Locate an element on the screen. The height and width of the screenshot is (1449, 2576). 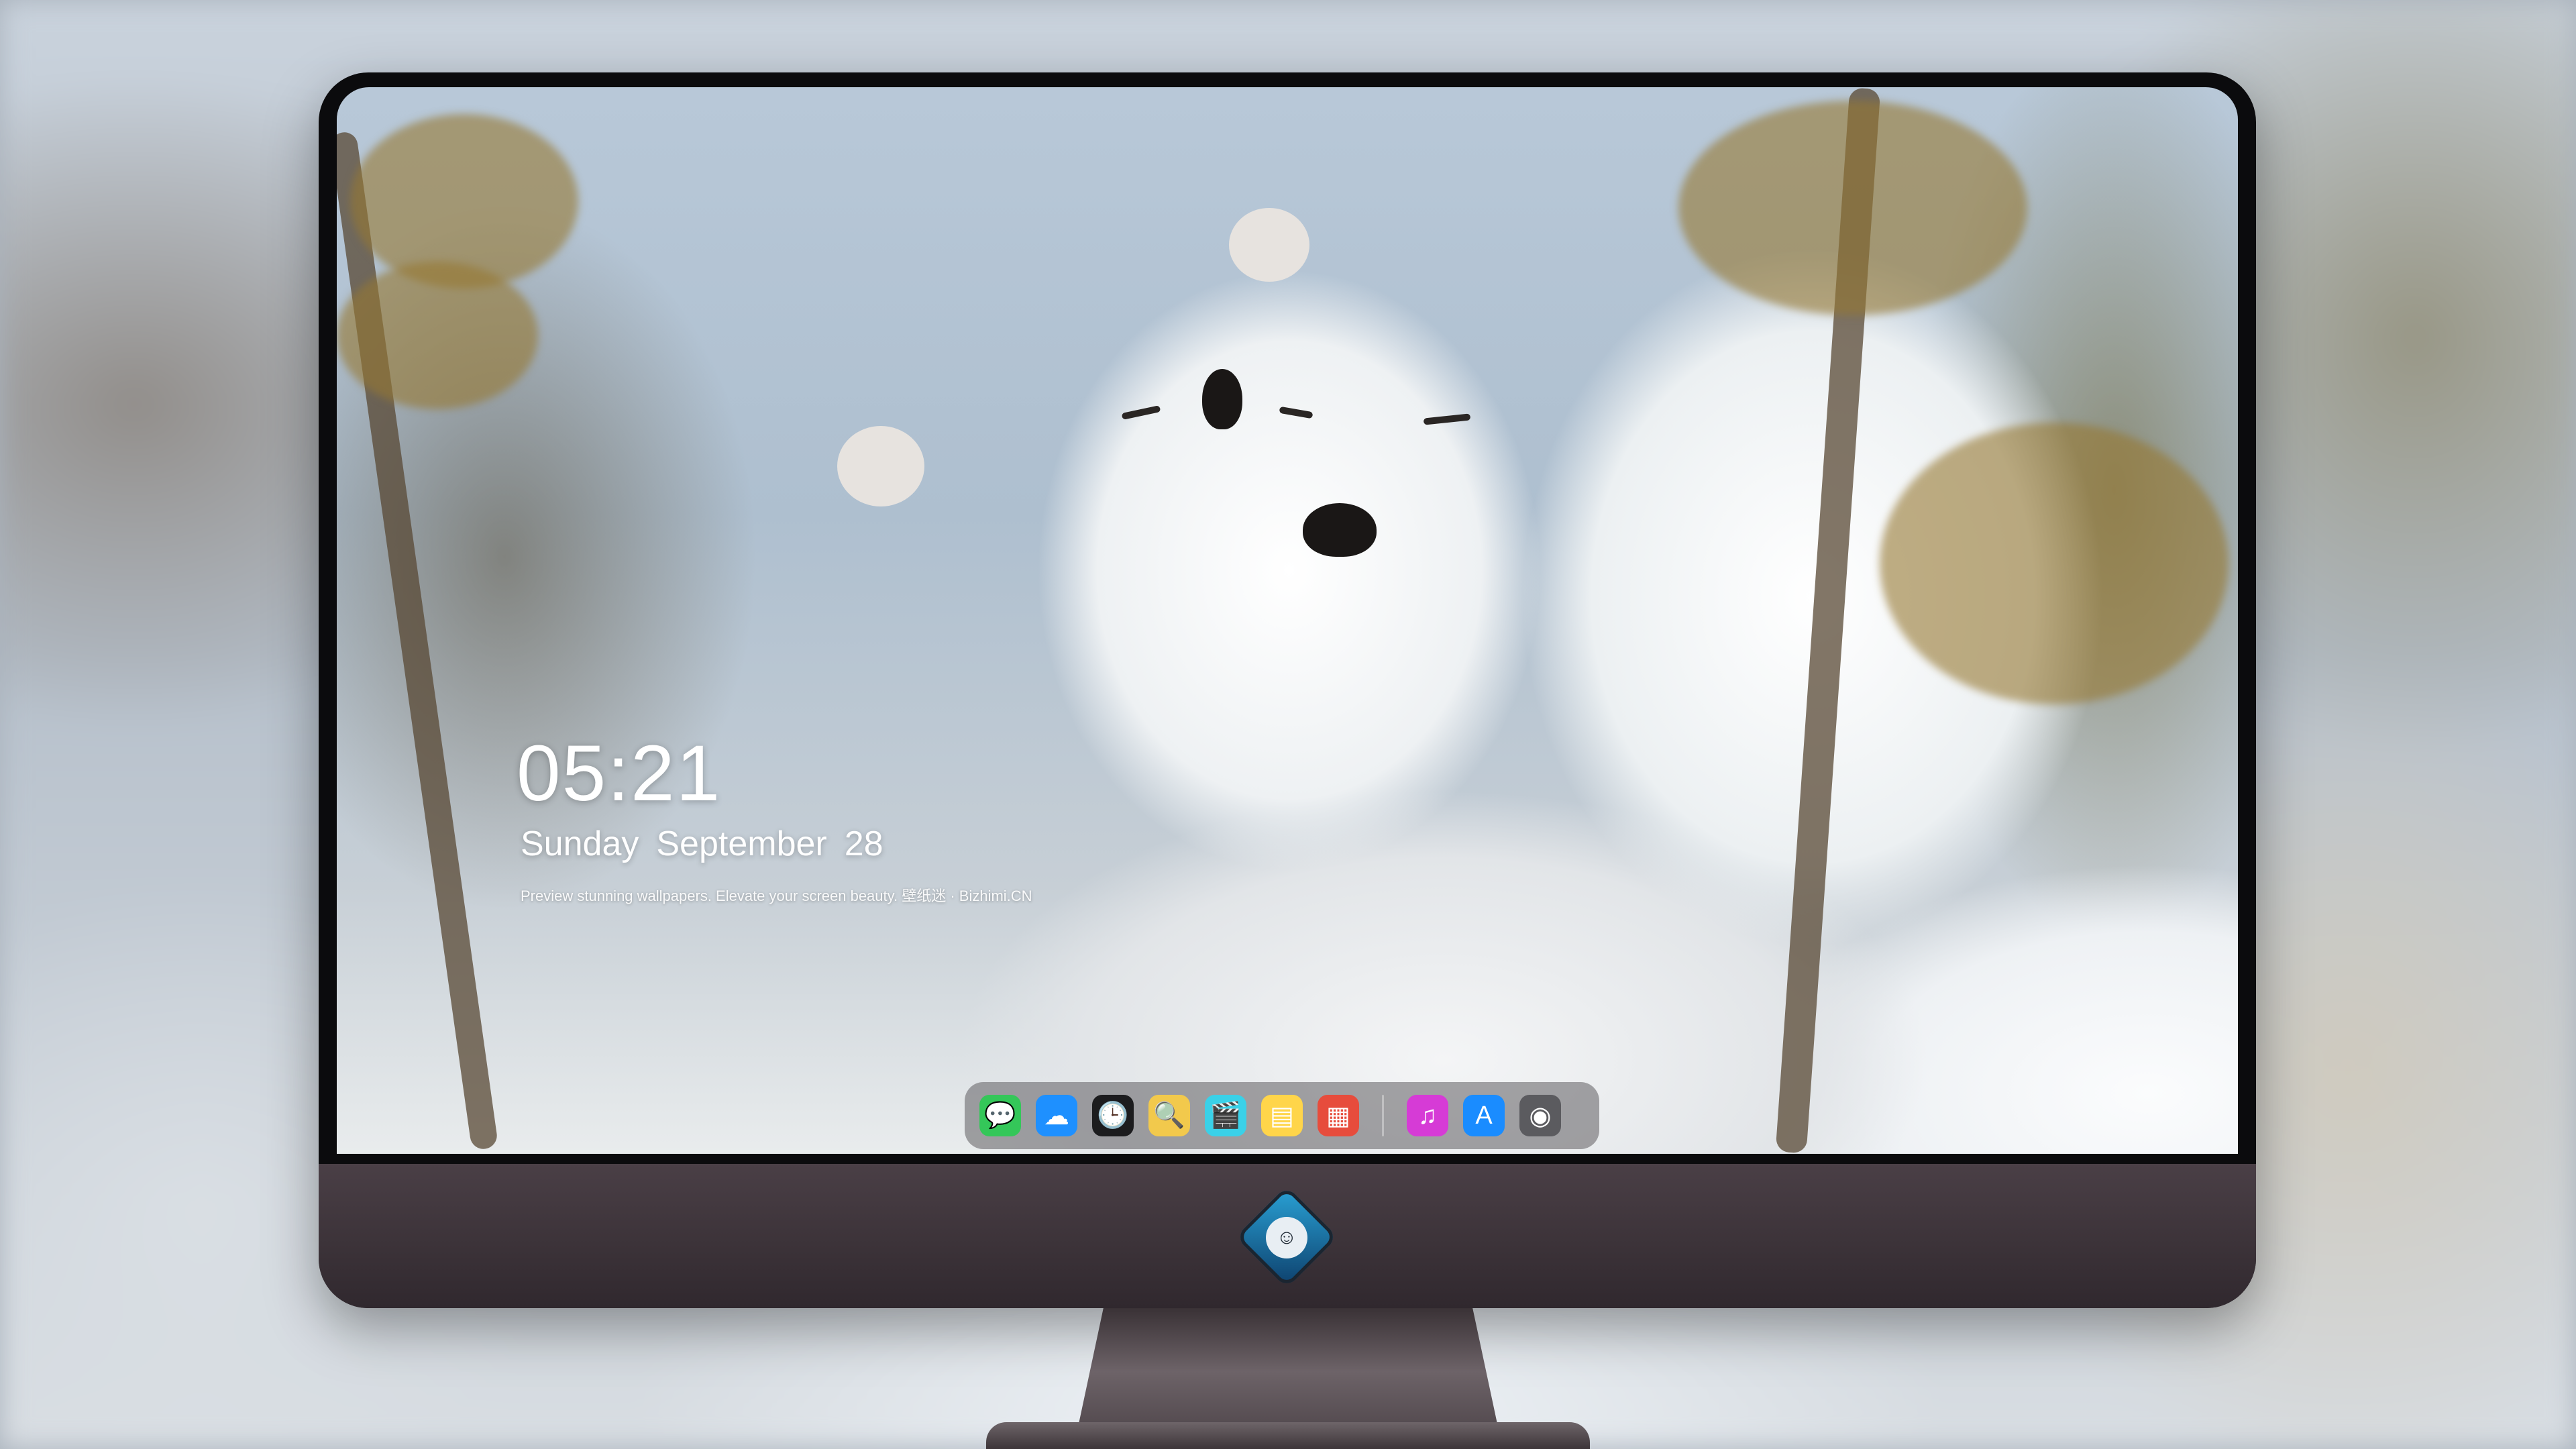
app-store-icon: A is located at coordinates (1484, 1115).